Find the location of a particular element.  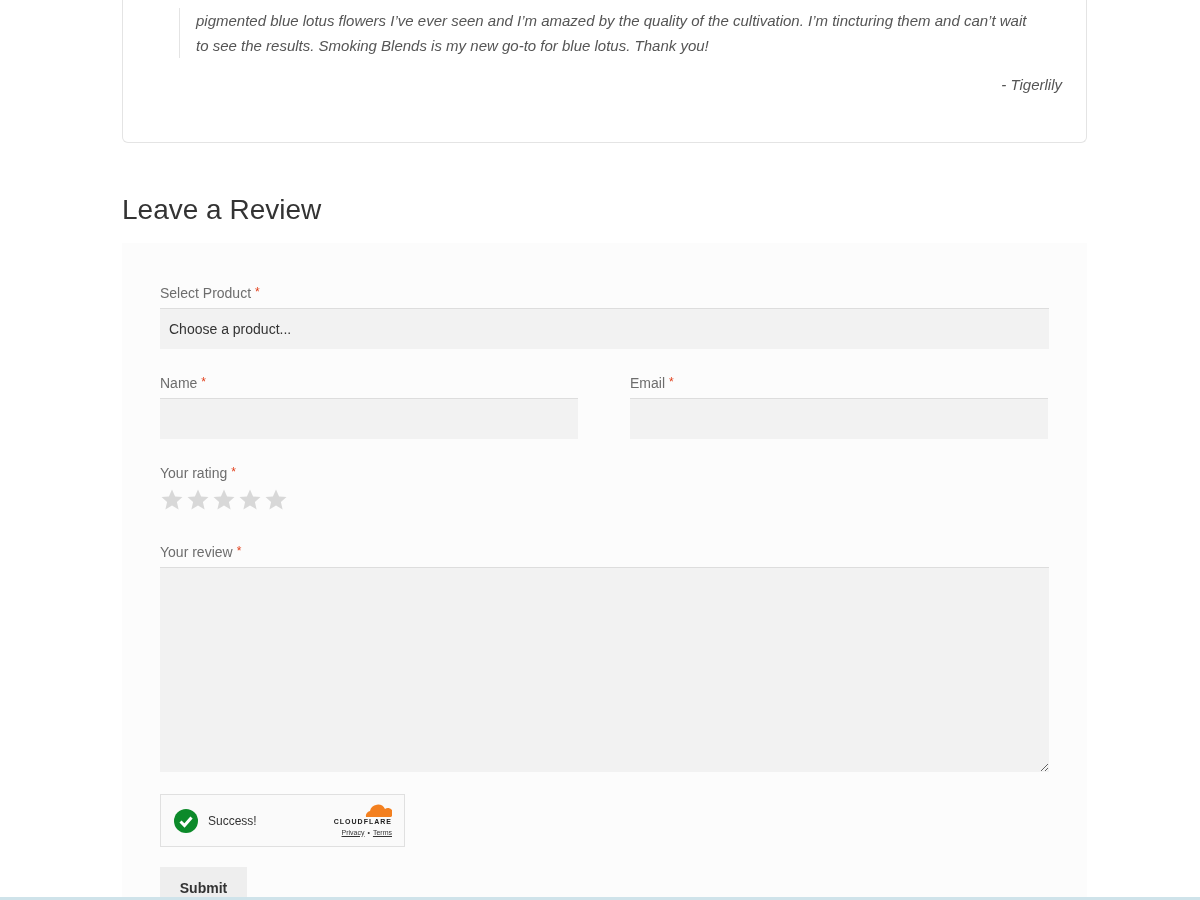

field-label: Select Product is located at coordinates (206, 293).